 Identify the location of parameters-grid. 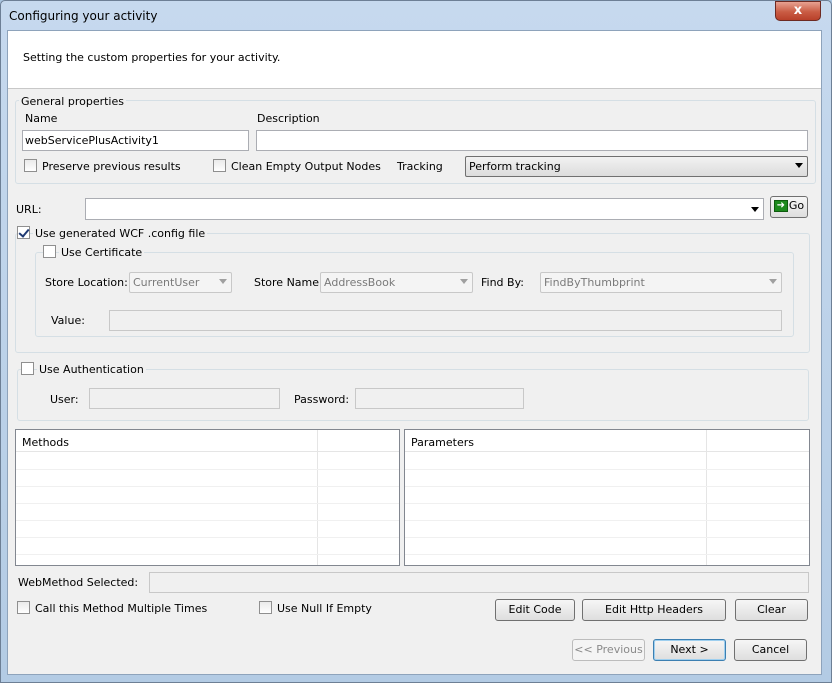
(607, 497).